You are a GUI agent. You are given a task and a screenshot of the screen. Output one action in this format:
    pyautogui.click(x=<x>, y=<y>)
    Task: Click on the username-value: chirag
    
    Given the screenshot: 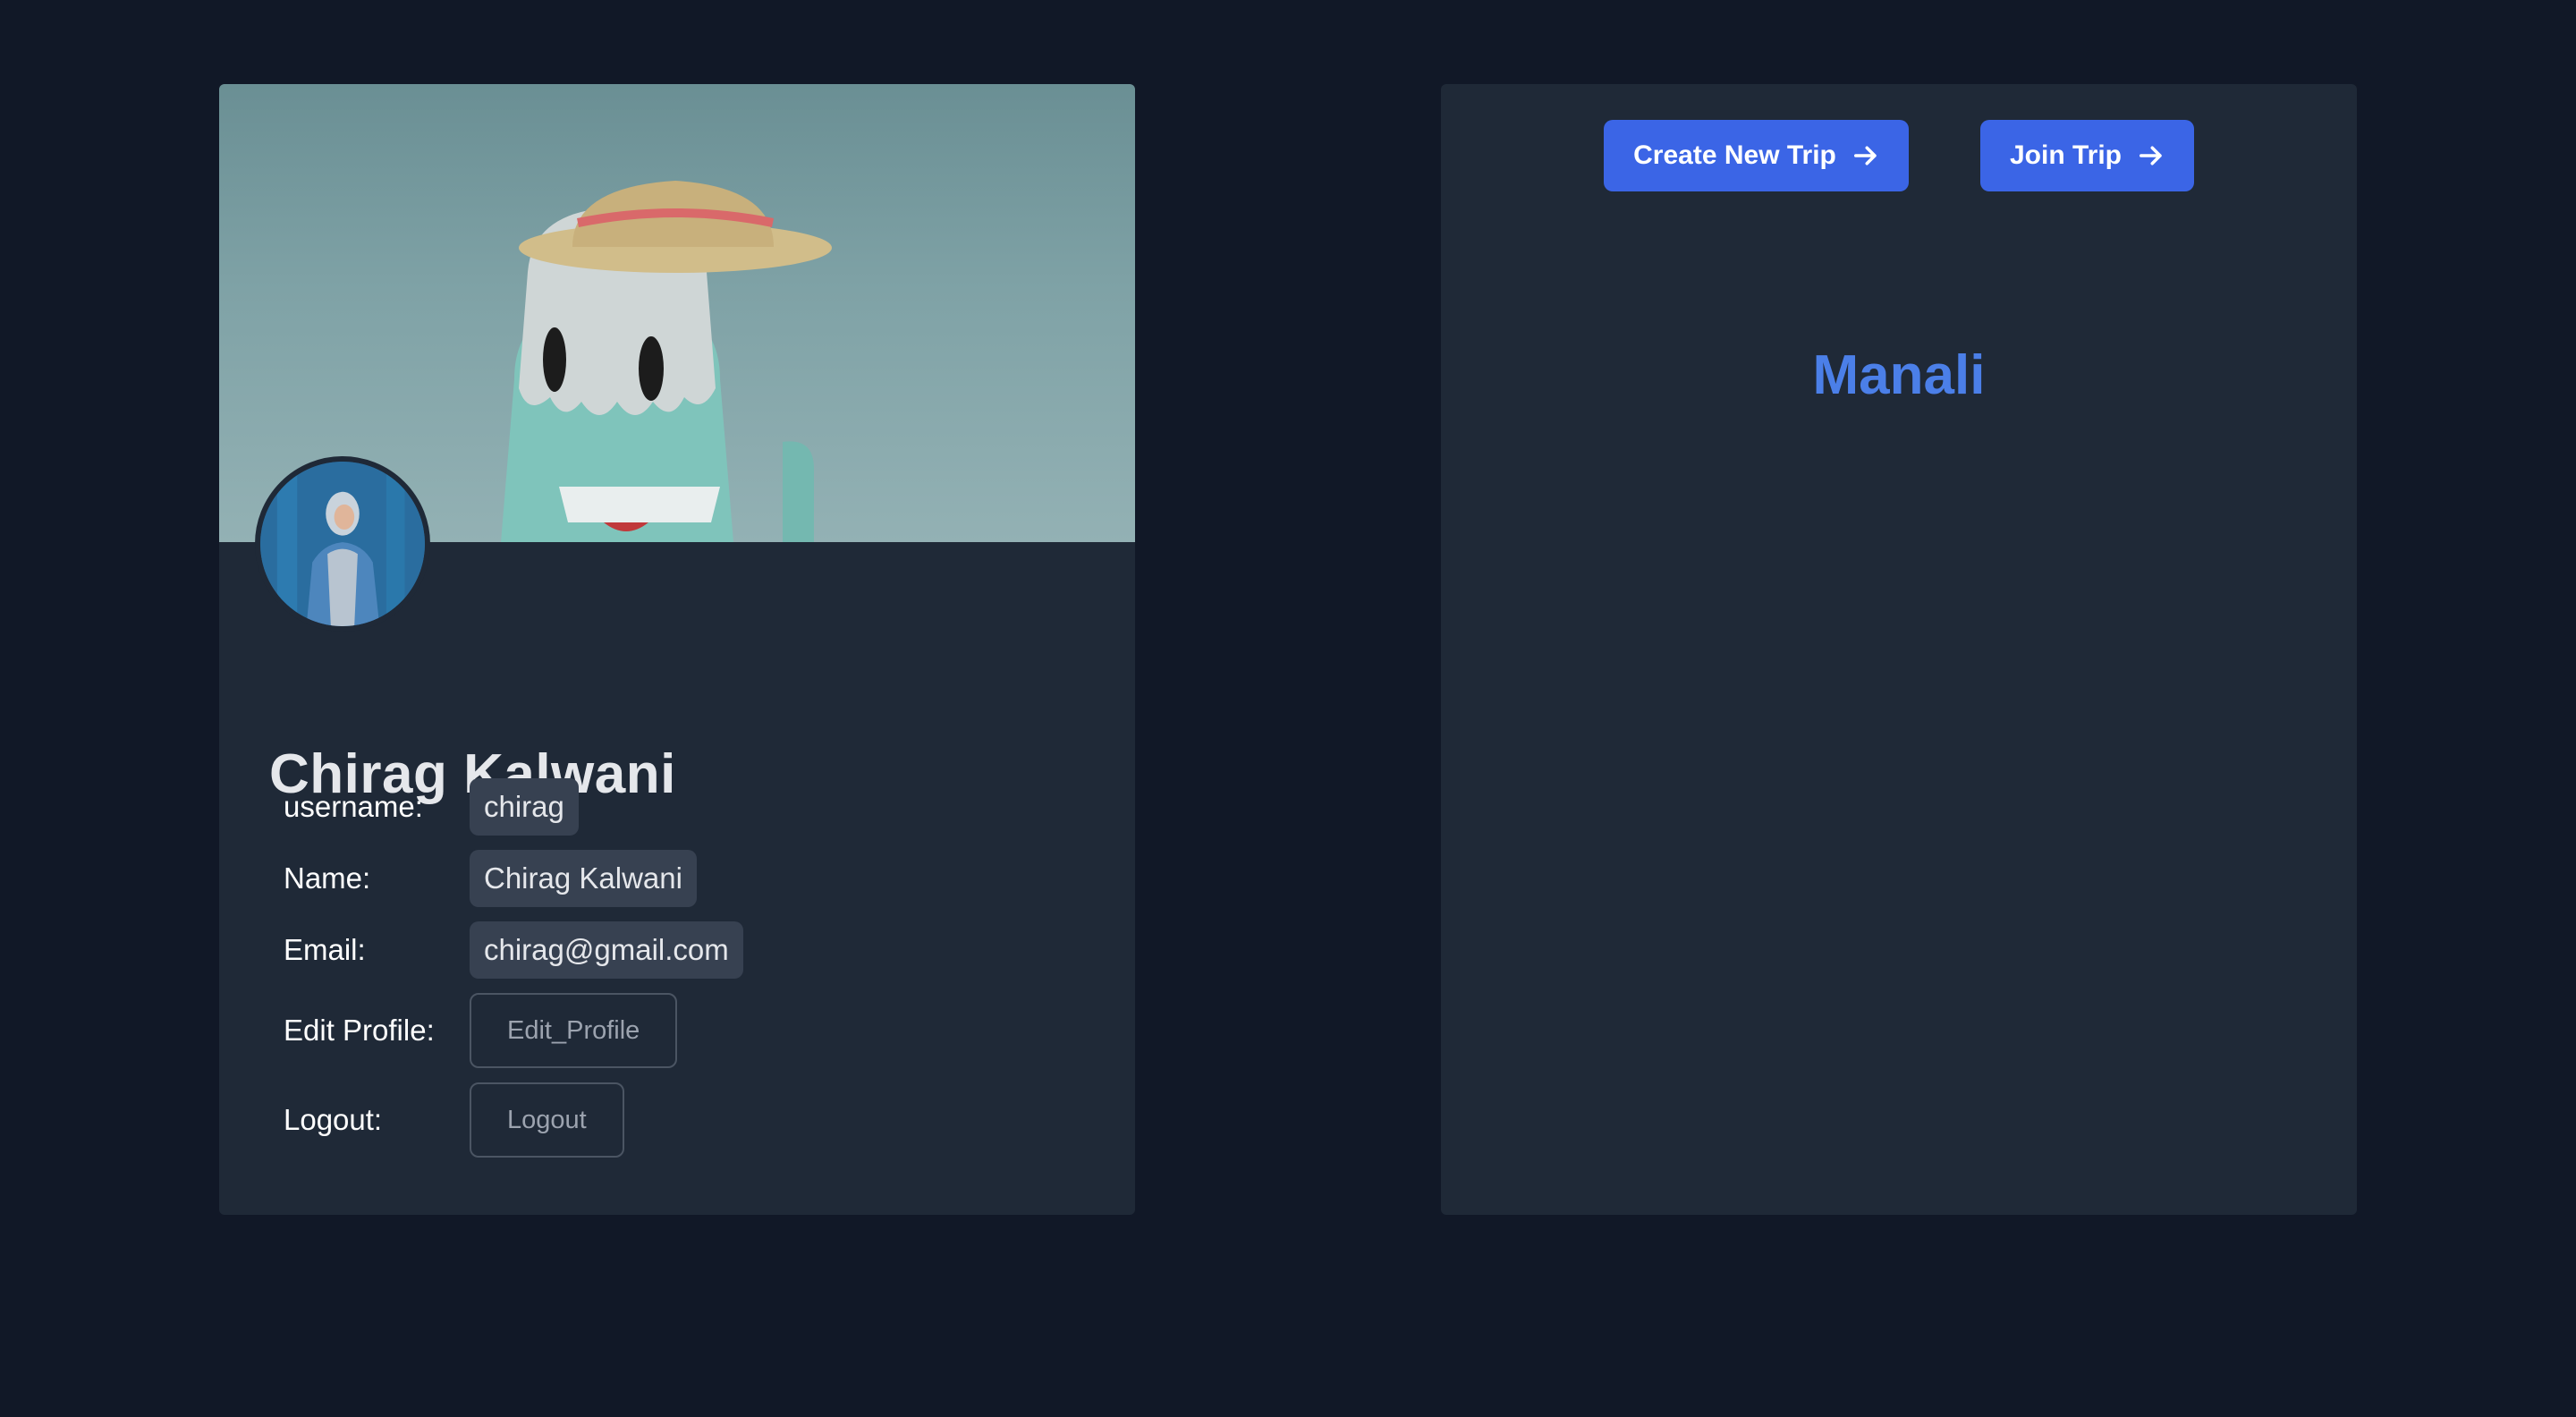 What is the action you would take?
    pyautogui.click(x=524, y=807)
    